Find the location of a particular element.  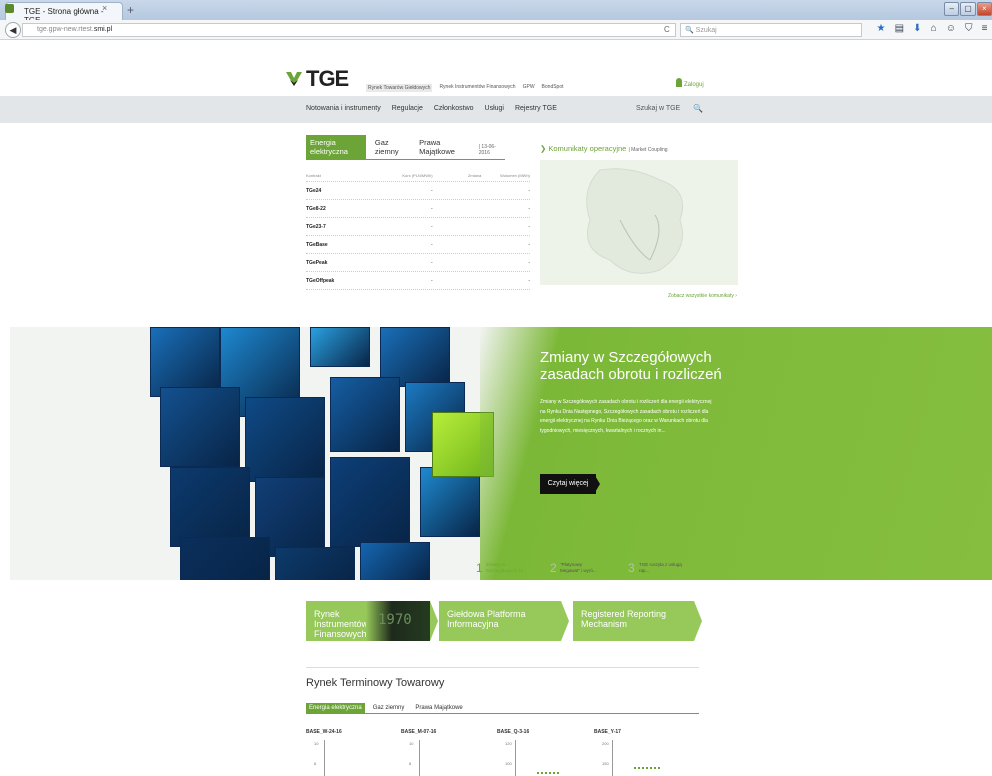

tge-logo-icon is located at coordinates (294, 79).